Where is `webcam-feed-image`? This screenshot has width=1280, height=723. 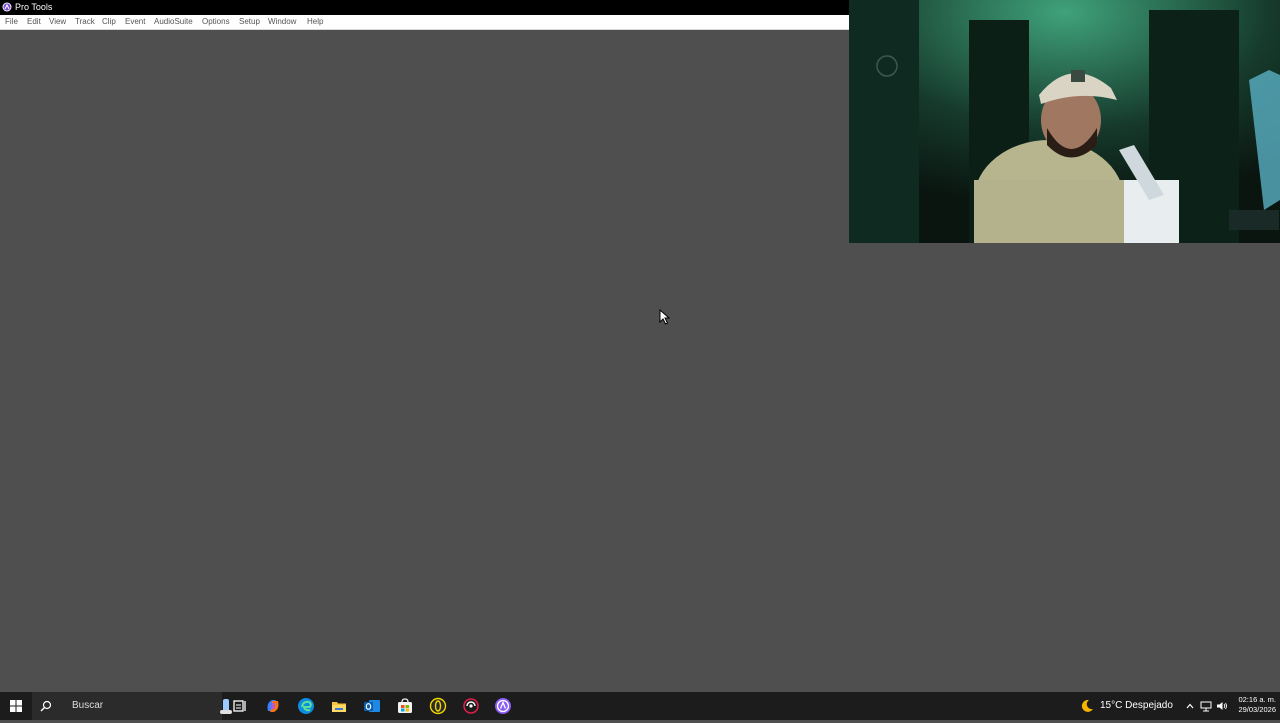
webcam-feed-image is located at coordinates (1064, 121).